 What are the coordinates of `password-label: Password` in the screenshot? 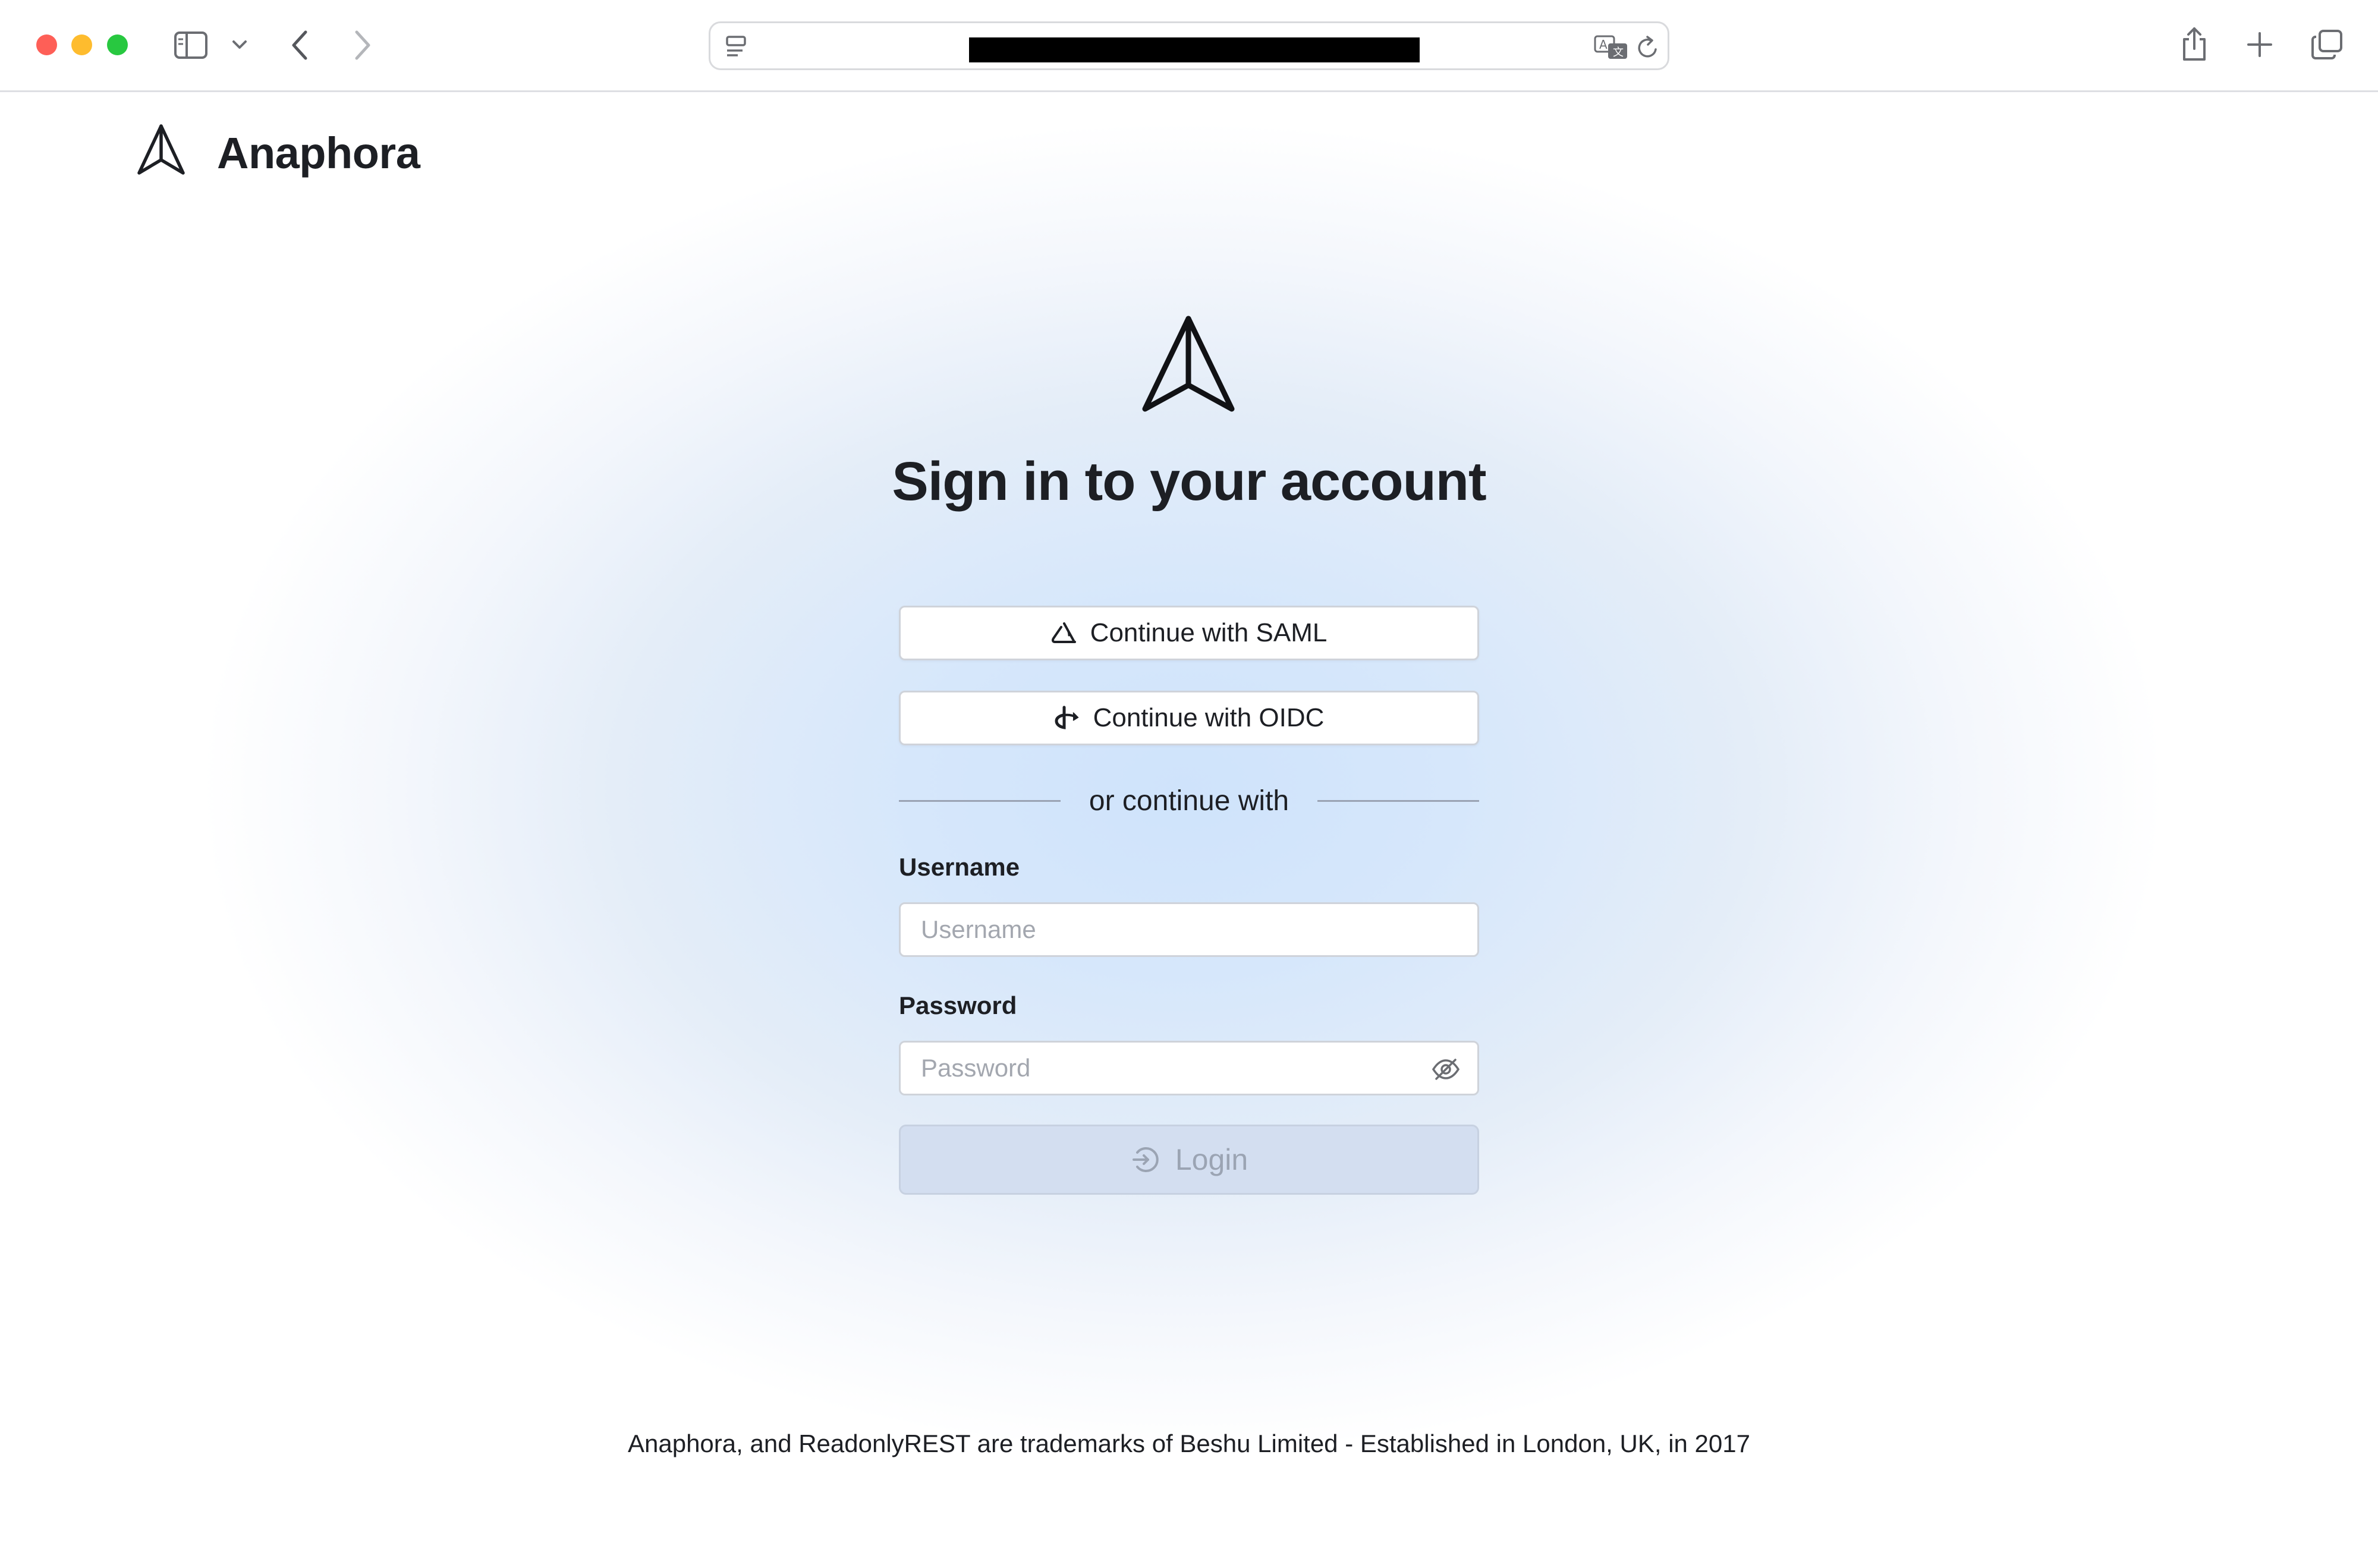 It's located at (958, 1005).